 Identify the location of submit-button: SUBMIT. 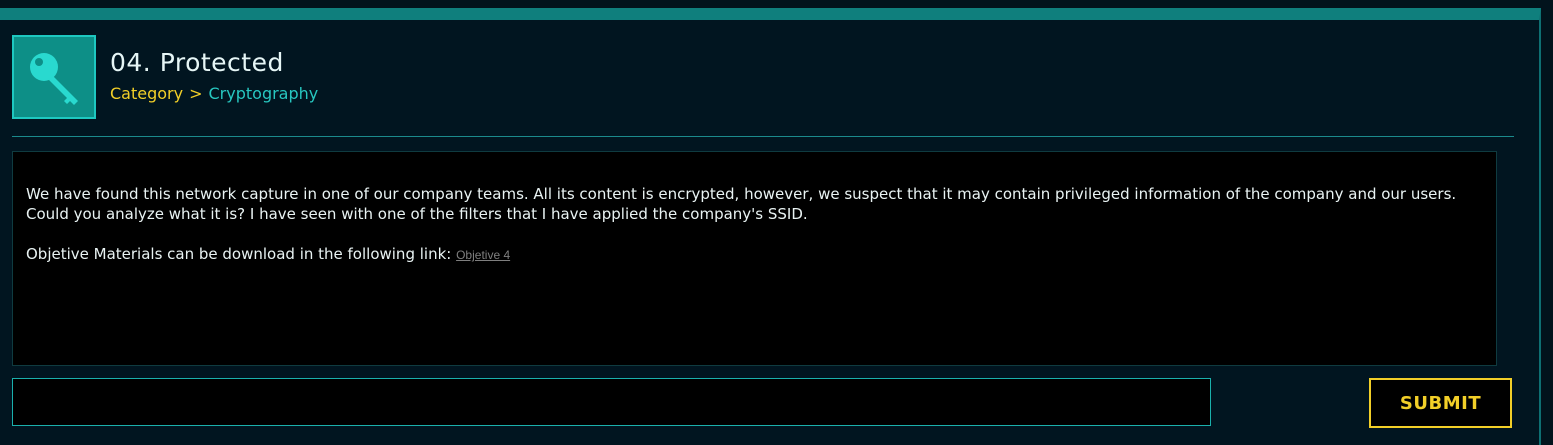
(1440, 403).